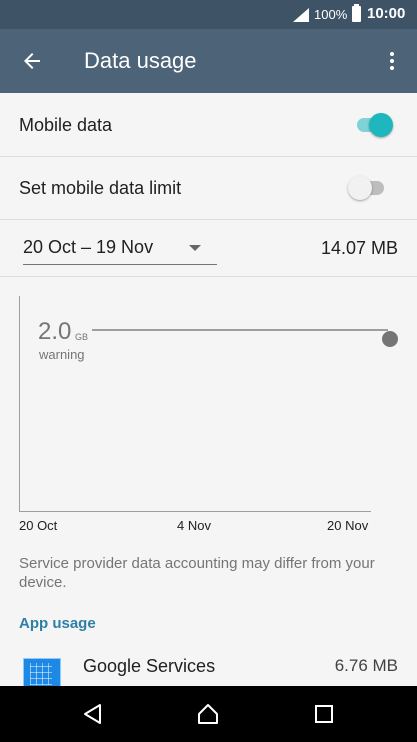 Image resolution: width=417 pixels, height=742 pixels. What do you see at coordinates (366, 665) in the screenshot?
I see `app-usage-size: 6.76 MB` at bounding box center [366, 665].